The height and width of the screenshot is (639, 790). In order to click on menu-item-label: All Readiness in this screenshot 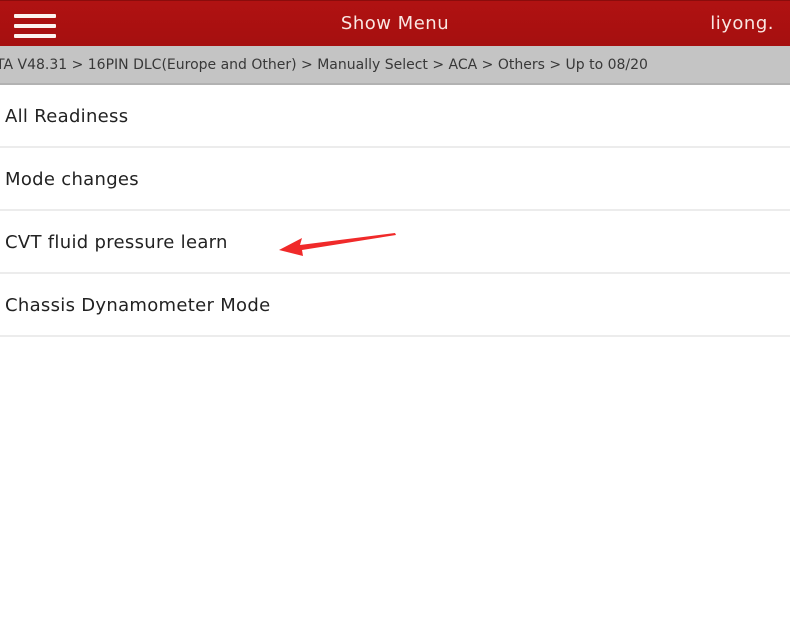, I will do `click(67, 116)`.